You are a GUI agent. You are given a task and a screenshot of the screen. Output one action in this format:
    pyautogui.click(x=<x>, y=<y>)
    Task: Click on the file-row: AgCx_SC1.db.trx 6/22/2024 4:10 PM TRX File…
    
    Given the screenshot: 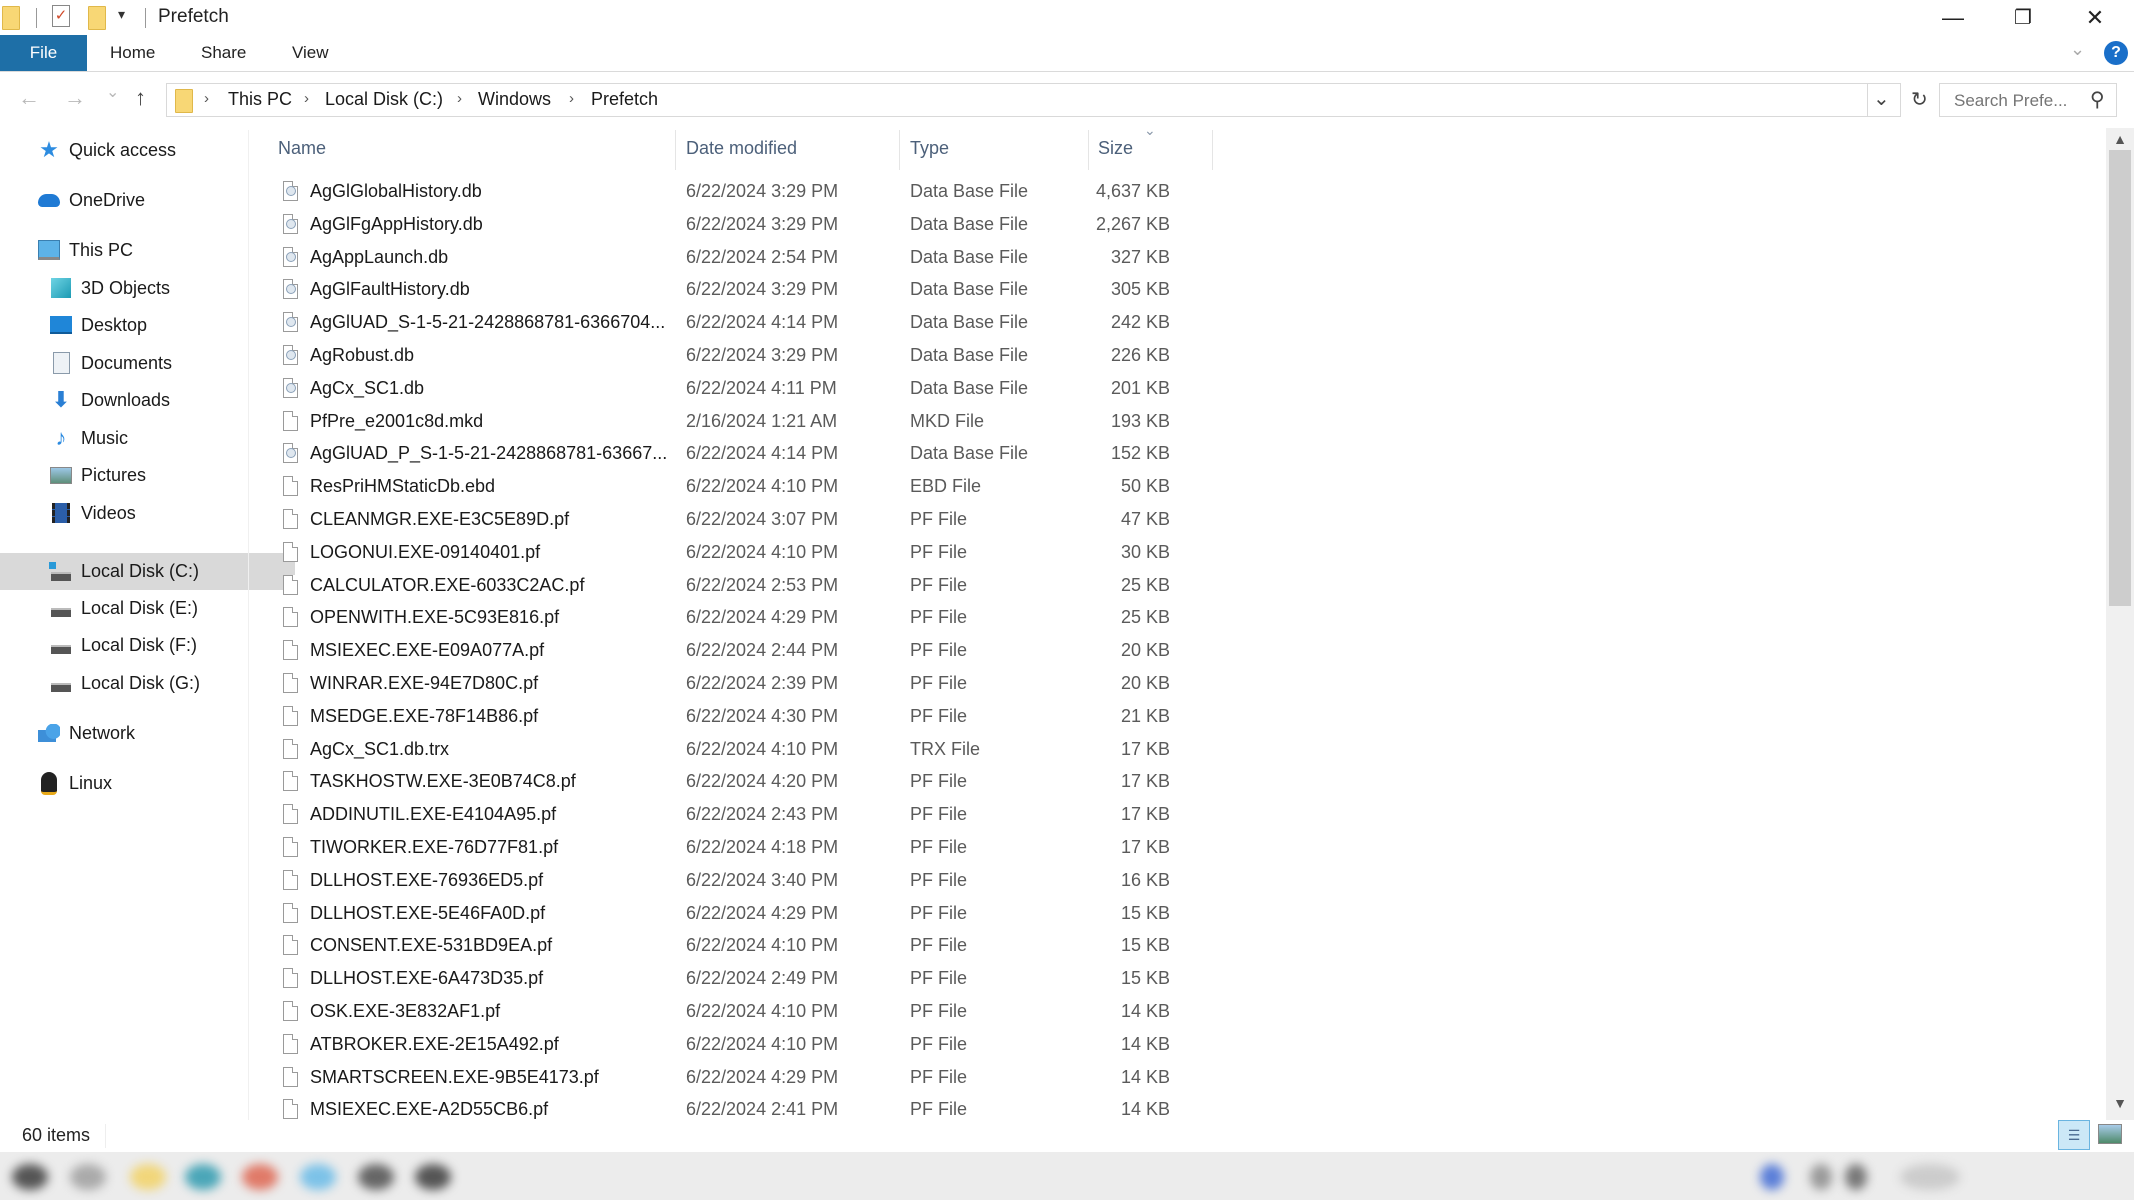 What is the action you would take?
    pyautogui.click(x=740, y=750)
    